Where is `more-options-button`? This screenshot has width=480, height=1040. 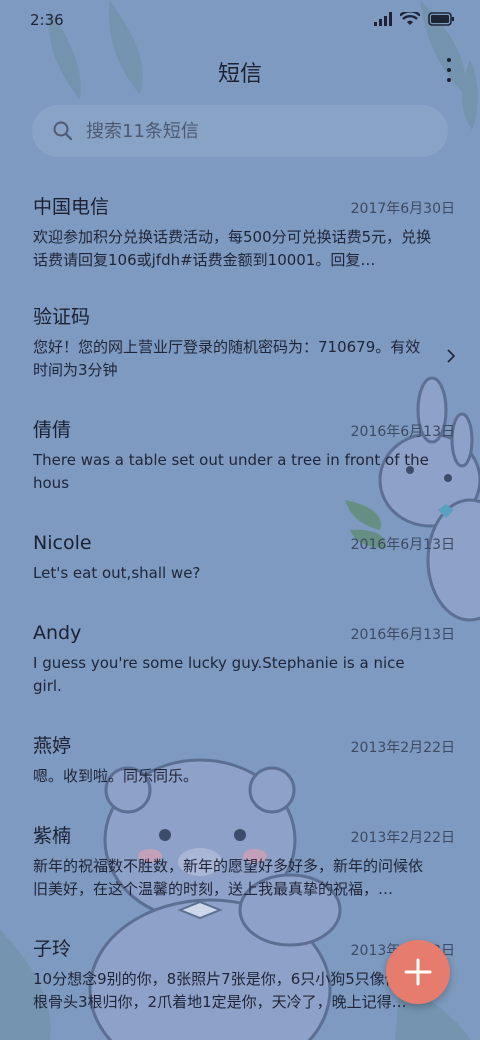
more-options-button is located at coordinates (449, 70).